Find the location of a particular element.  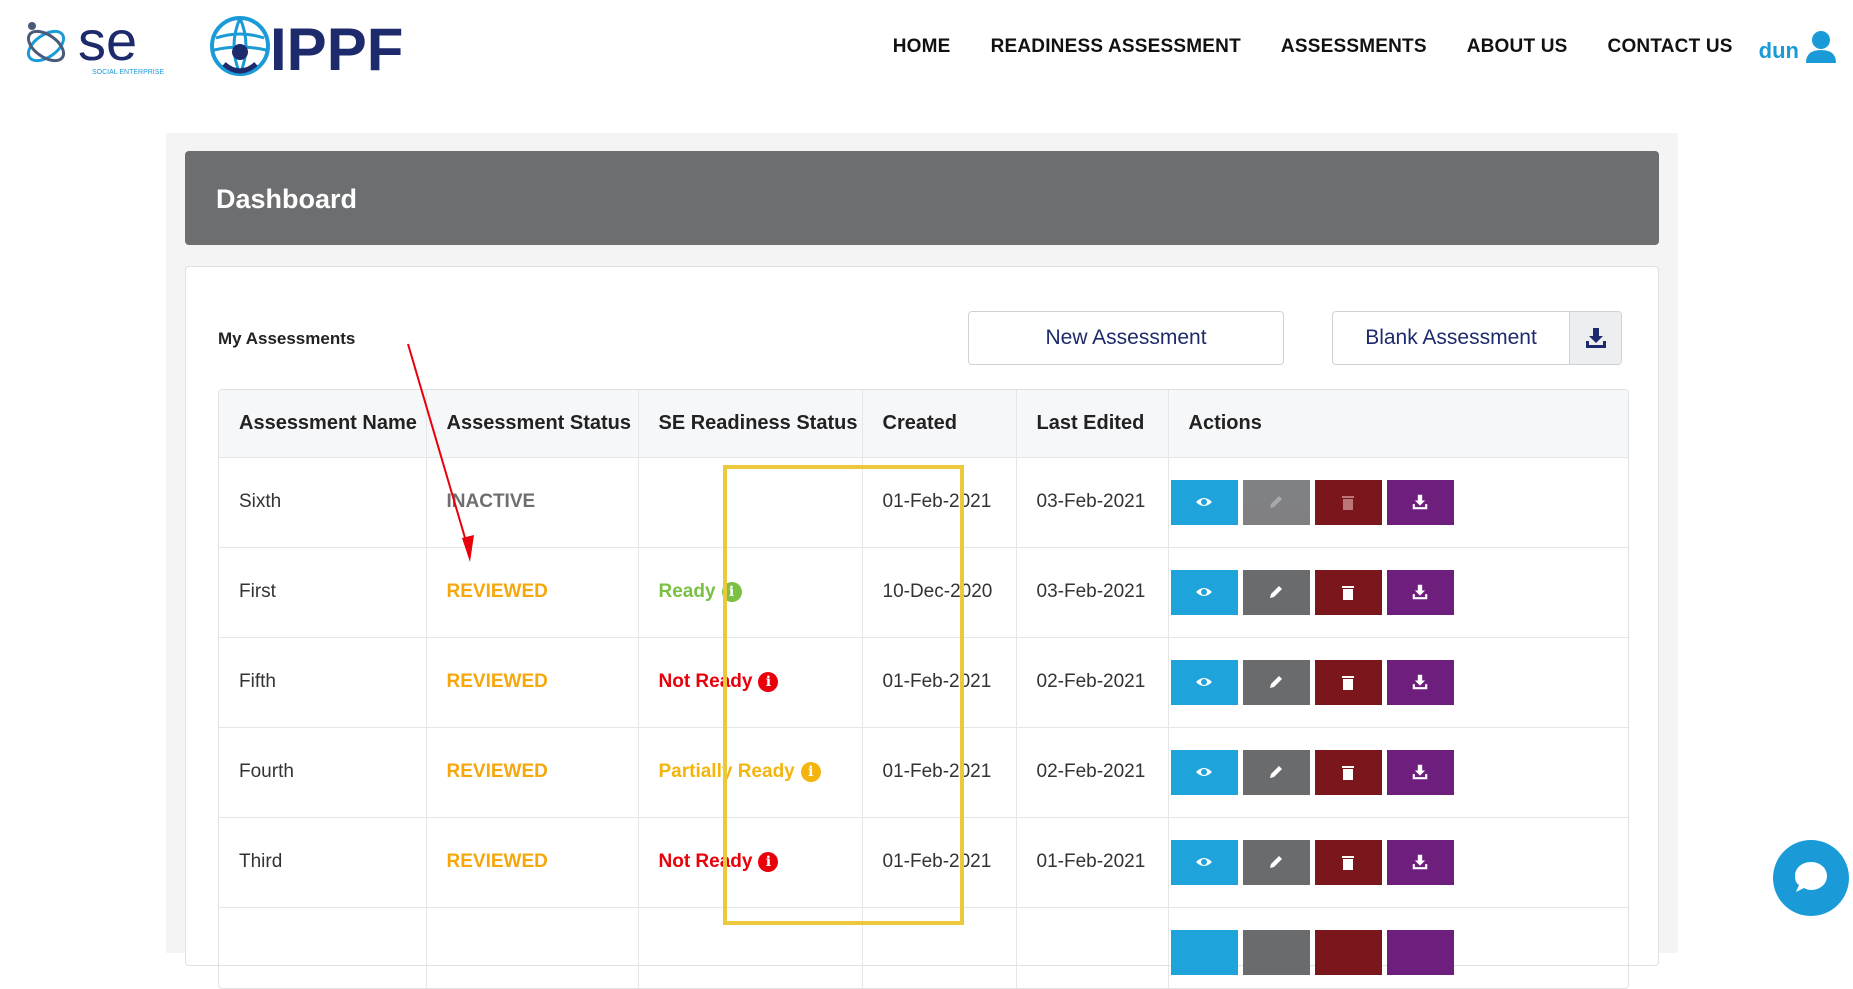

column-header: Assessment Status is located at coordinates (532, 424).